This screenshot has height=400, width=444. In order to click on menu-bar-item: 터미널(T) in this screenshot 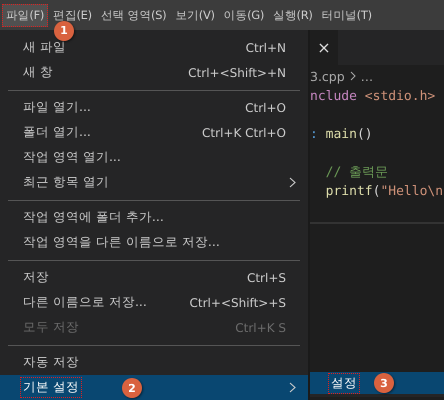, I will do `click(347, 15)`.